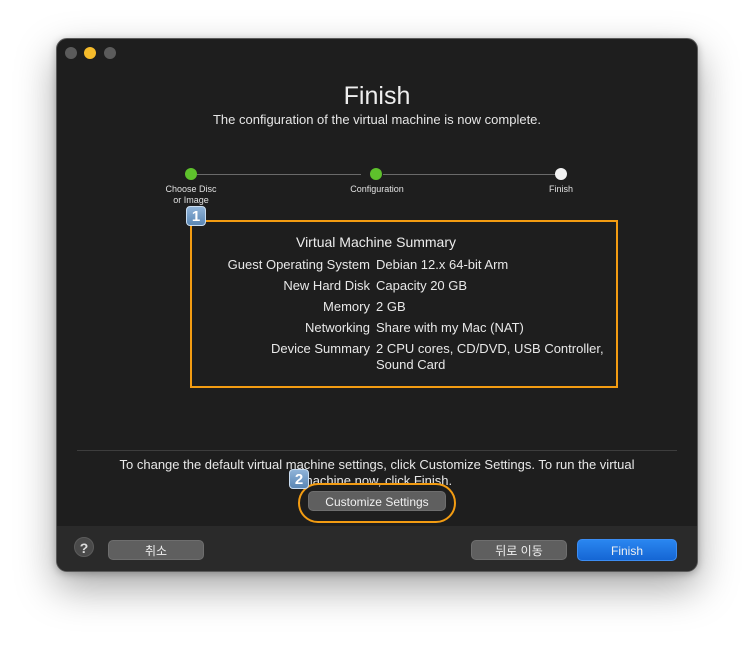 This screenshot has height=645, width=752. Describe the element at coordinates (376, 174) in the screenshot. I see `step-dot-configuration` at that location.